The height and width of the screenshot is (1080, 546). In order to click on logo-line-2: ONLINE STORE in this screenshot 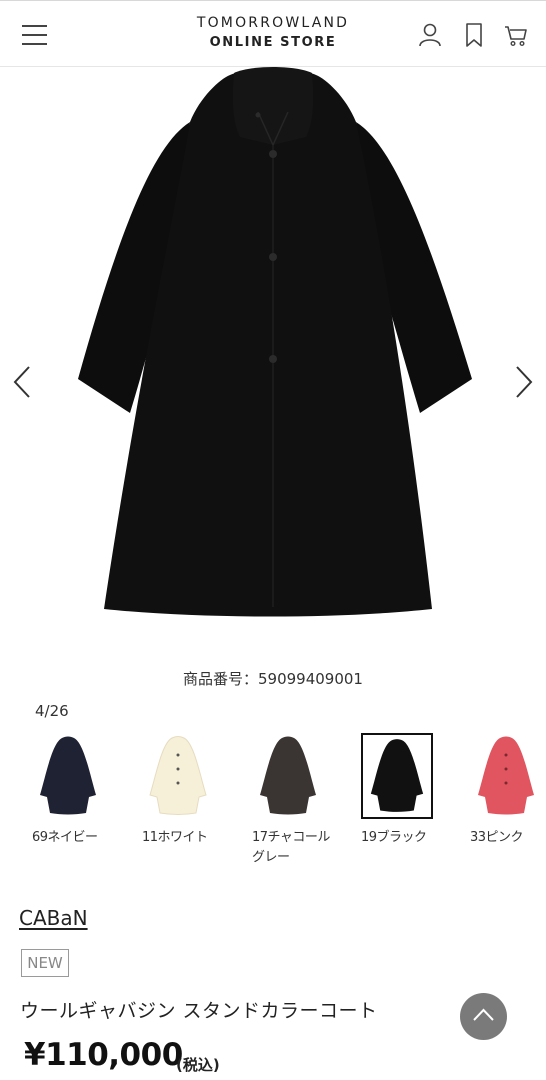, I will do `click(273, 42)`.